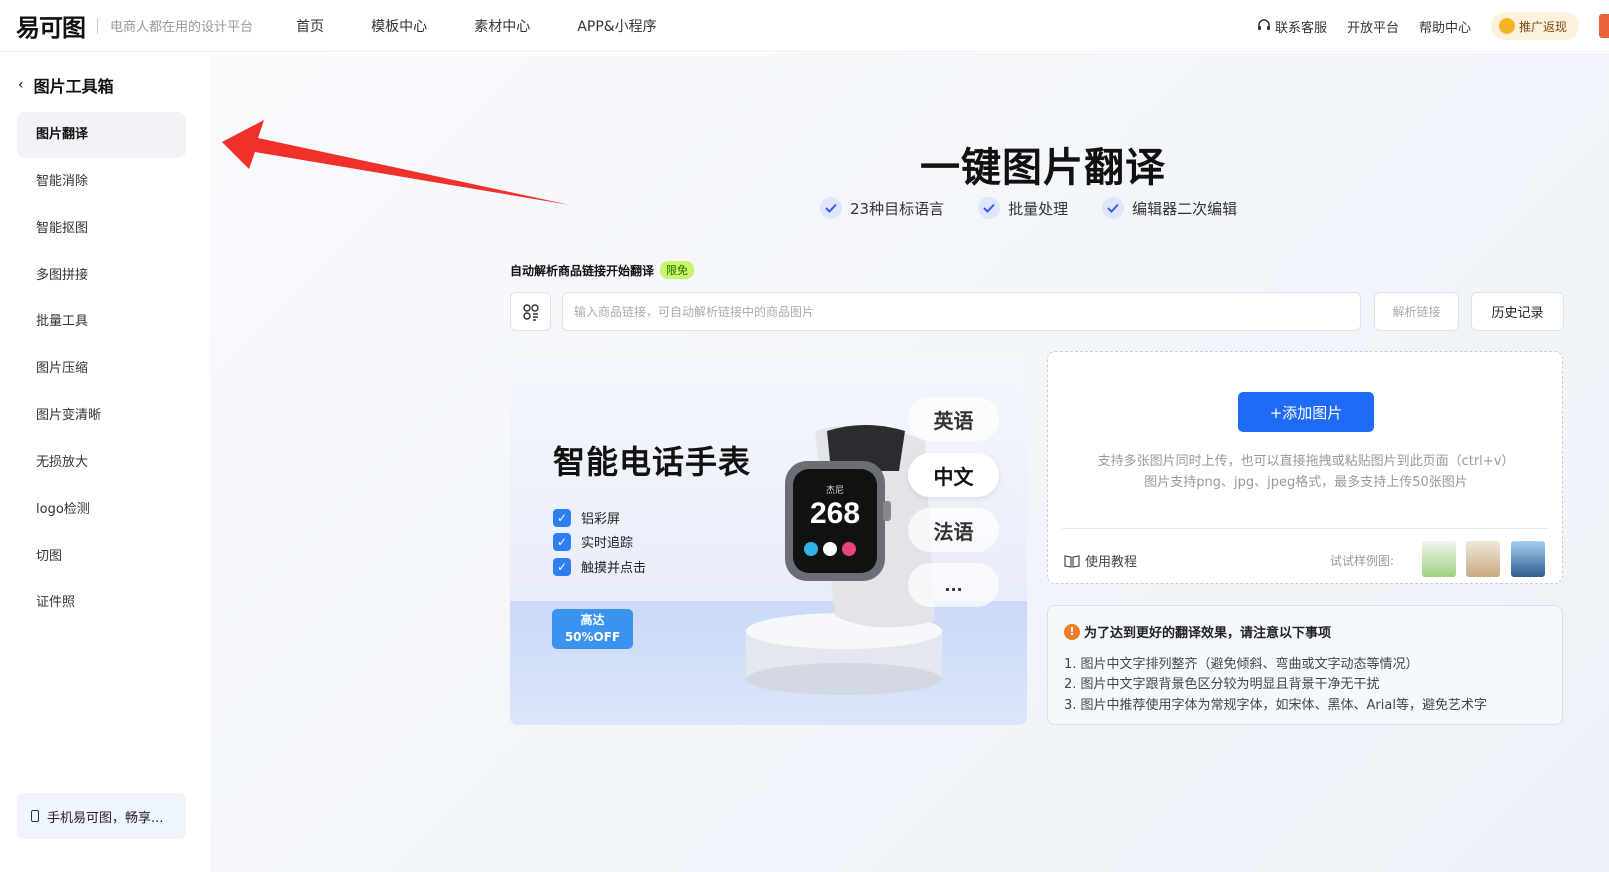  Describe the element at coordinates (1305, 528) in the screenshot. I see `divider` at that location.